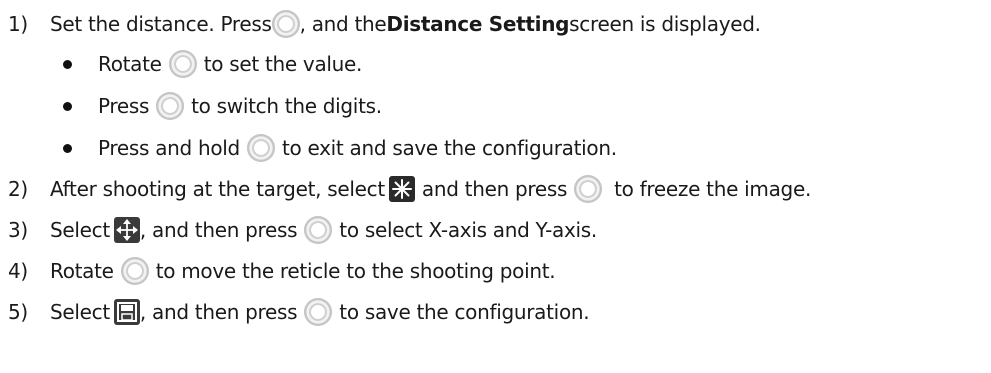  What do you see at coordinates (18, 271) in the screenshot?
I see `step-number: 4)` at bounding box center [18, 271].